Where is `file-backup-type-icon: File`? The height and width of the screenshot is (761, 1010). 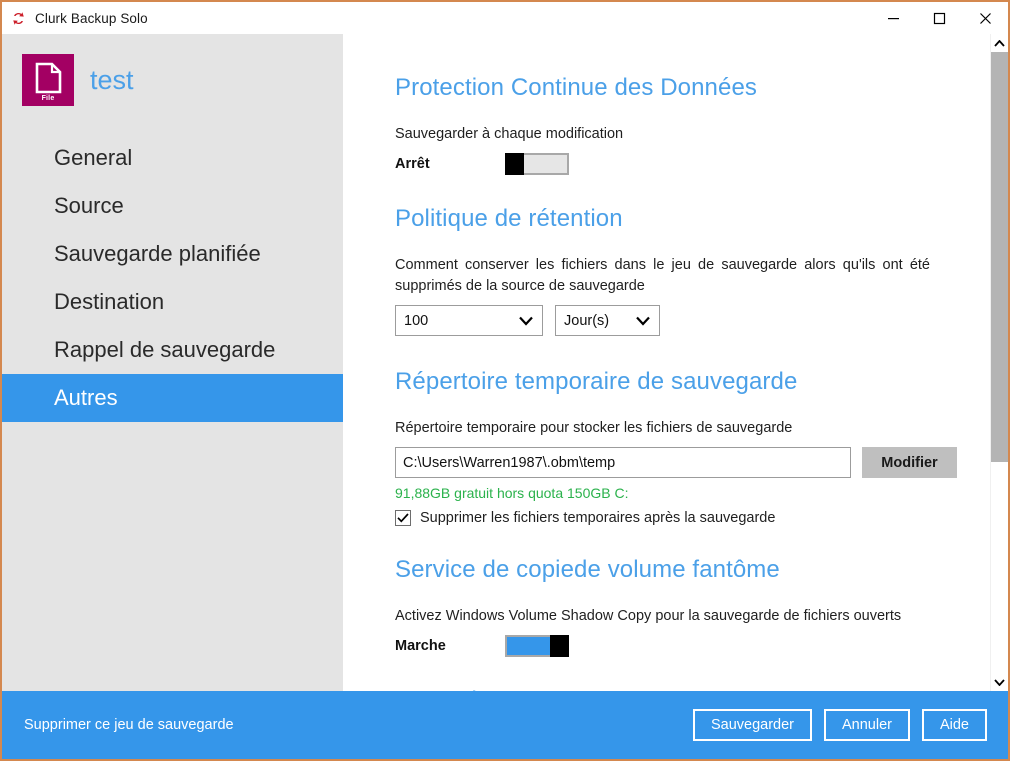
file-backup-type-icon: File is located at coordinates (48, 80).